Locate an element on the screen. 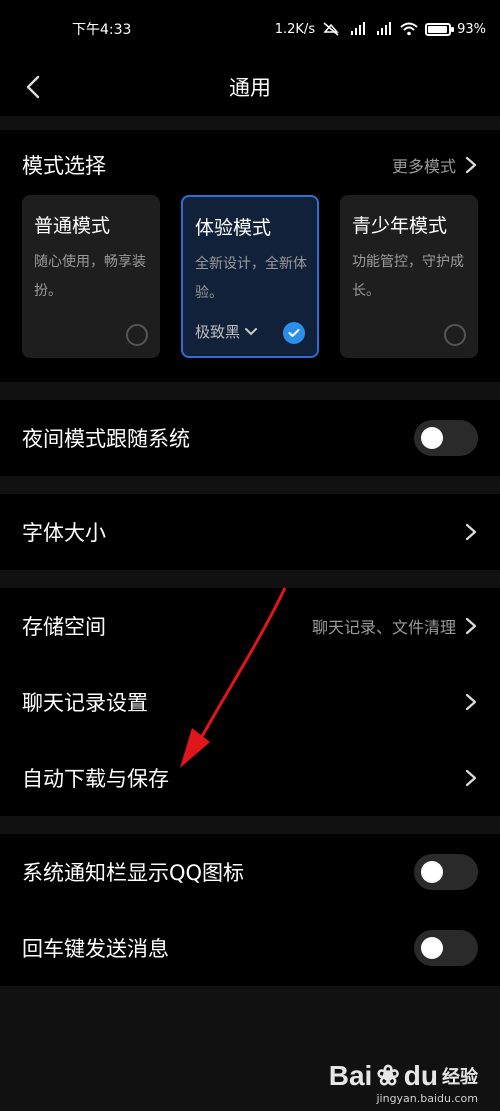 This screenshot has height=1111, width=500. mute-alarm-icon is located at coordinates (331, 29).